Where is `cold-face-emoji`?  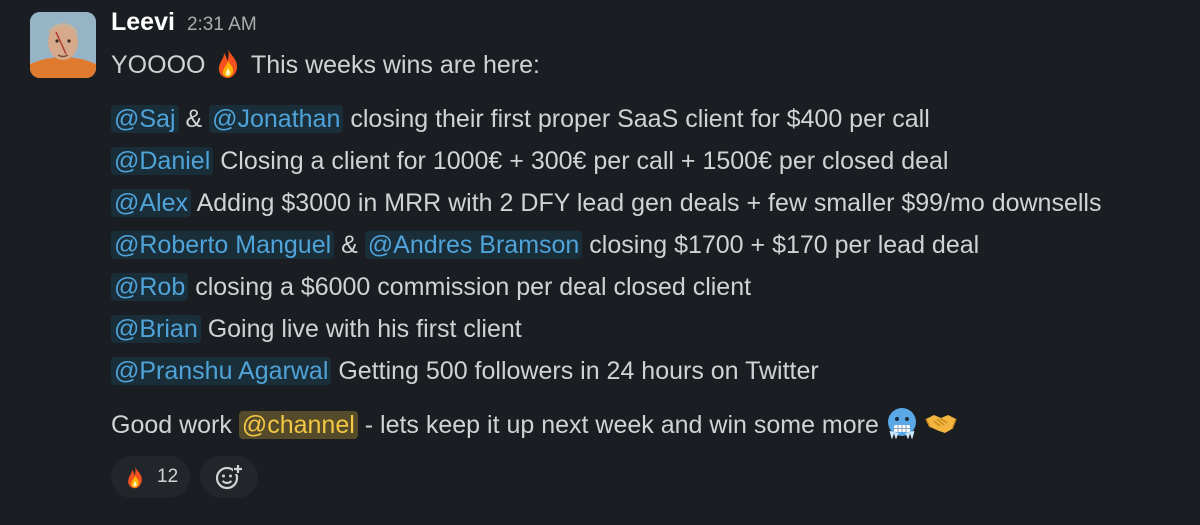
cold-face-emoji is located at coordinates (901, 423).